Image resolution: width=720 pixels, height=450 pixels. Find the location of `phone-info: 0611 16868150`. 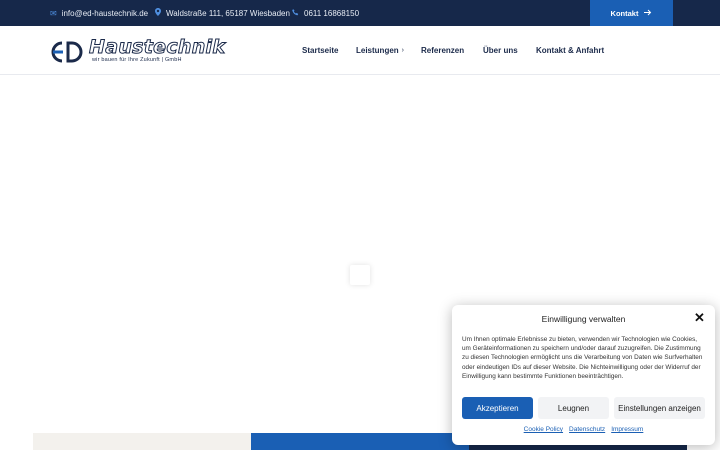

phone-info: 0611 16868150 is located at coordinates (325, 13).